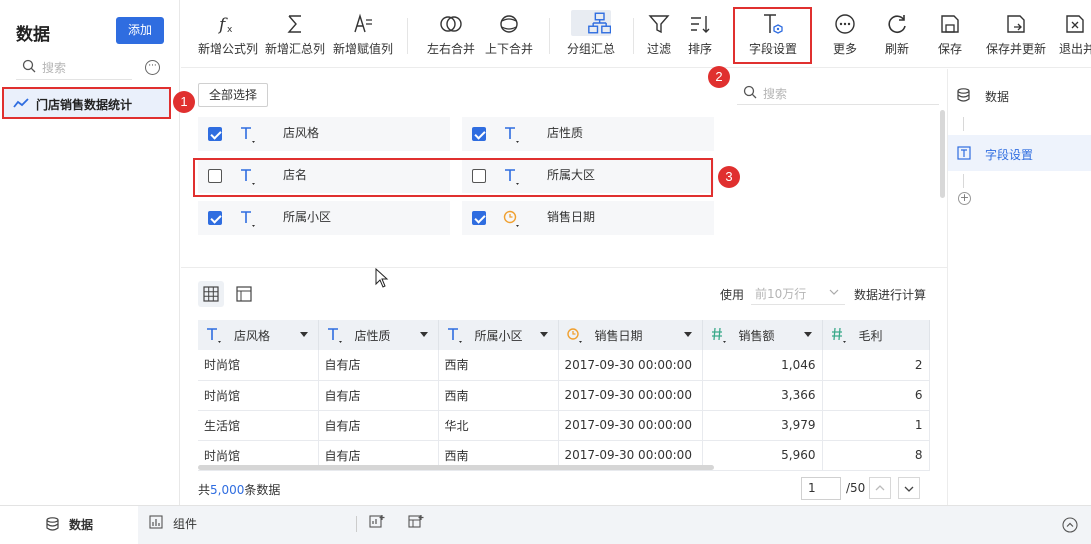  I want to click on column-header: 毛利, so click(876, 335).